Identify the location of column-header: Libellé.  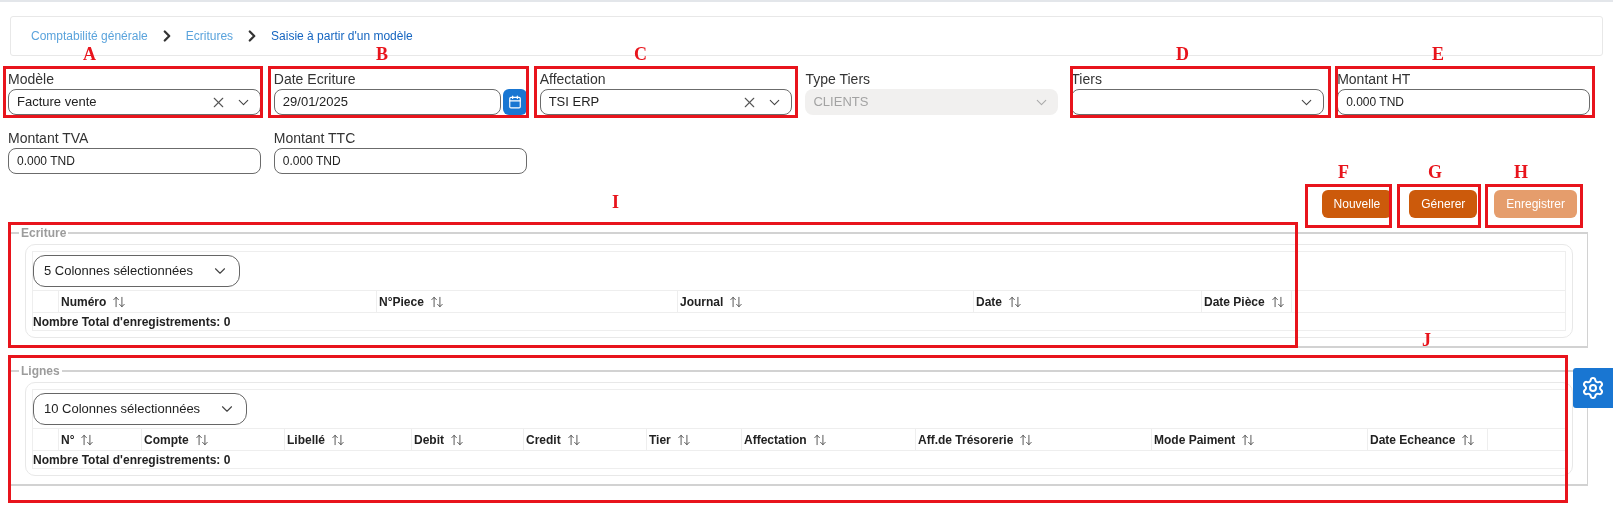
(348, 439).